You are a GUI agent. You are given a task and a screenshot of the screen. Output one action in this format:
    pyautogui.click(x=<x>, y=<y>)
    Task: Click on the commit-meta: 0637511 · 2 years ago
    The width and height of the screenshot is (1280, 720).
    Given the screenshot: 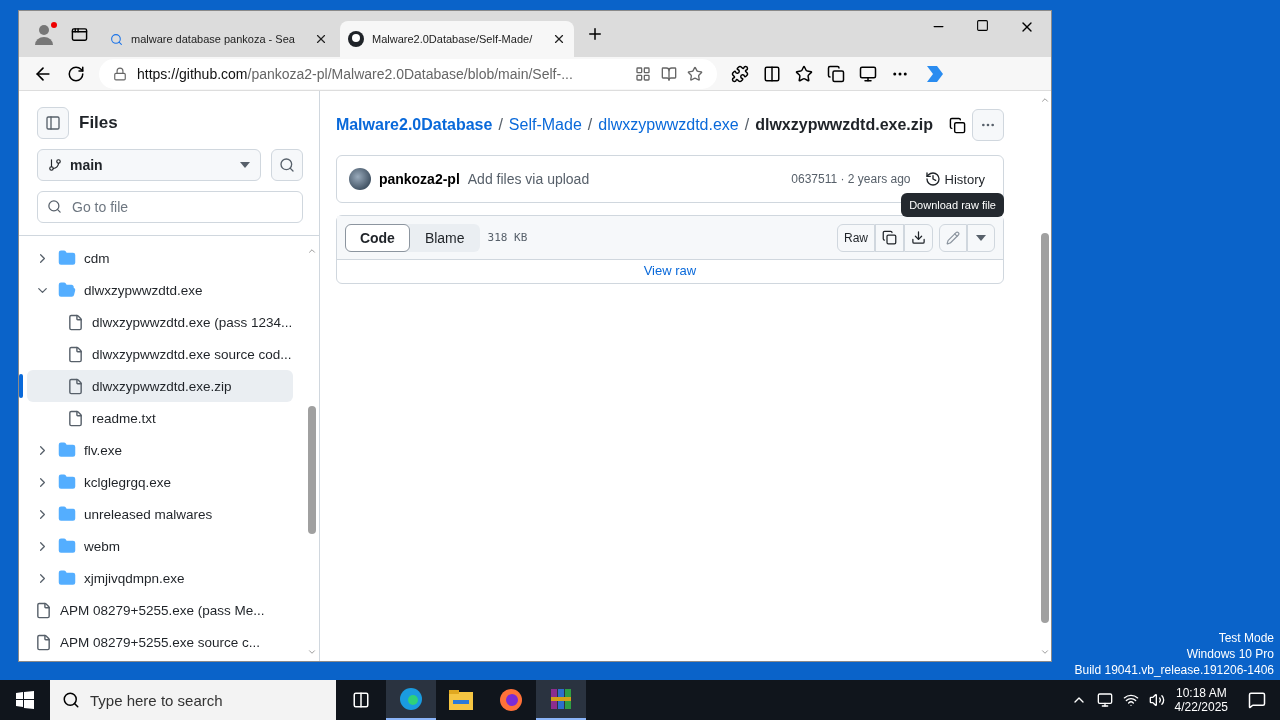 What is the action you would take?
    pyautogui.click(x=851, y=179)
    